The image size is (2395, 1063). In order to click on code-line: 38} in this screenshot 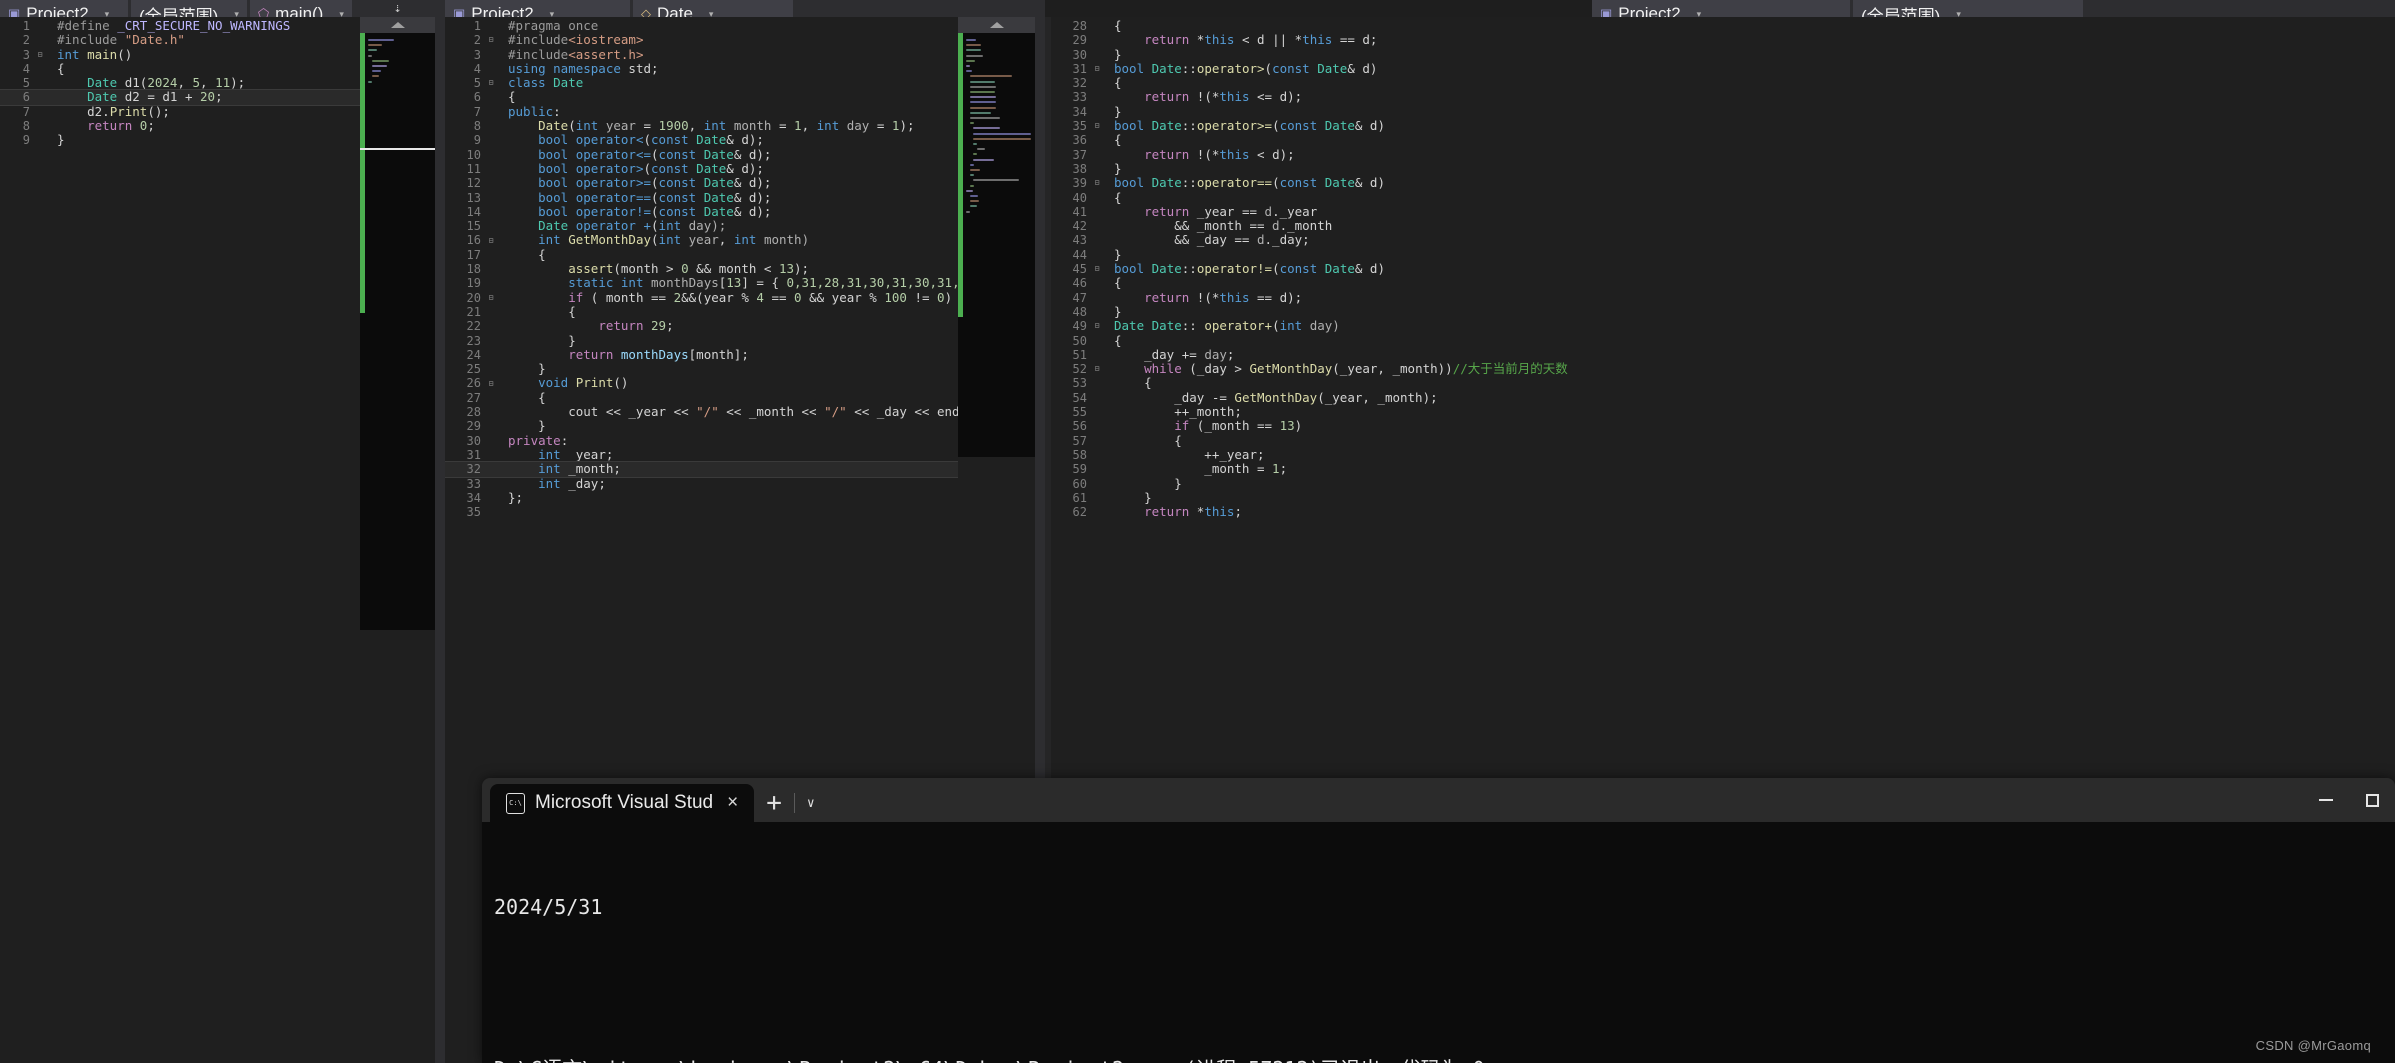, I will do `click(1723, 168)`.